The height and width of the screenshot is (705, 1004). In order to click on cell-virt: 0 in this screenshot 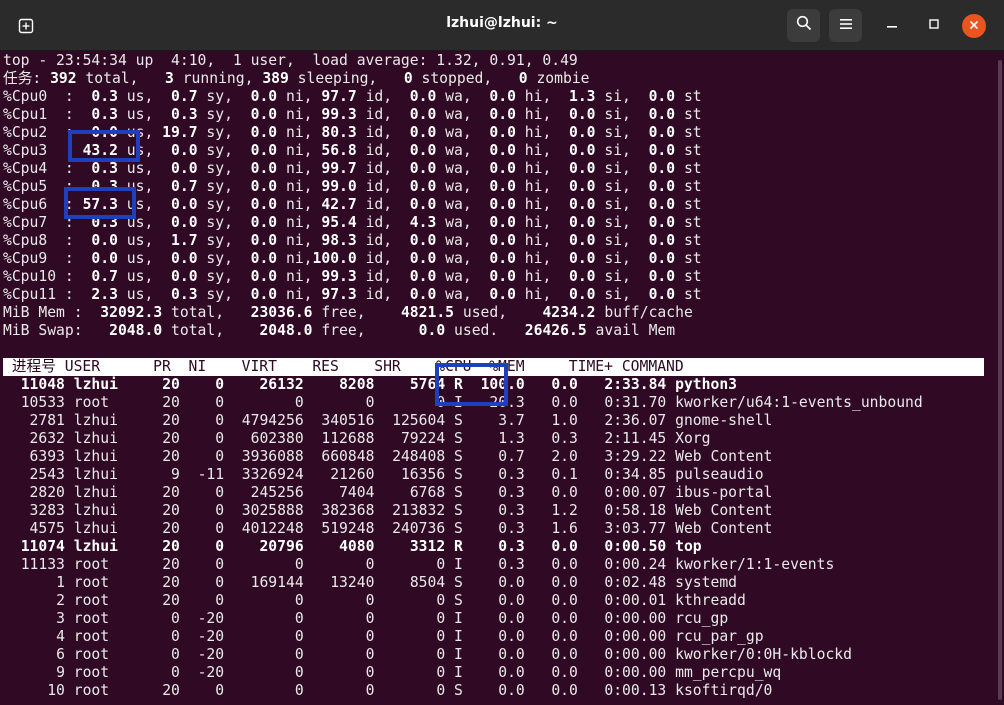, I will do `click(299, 564)`.